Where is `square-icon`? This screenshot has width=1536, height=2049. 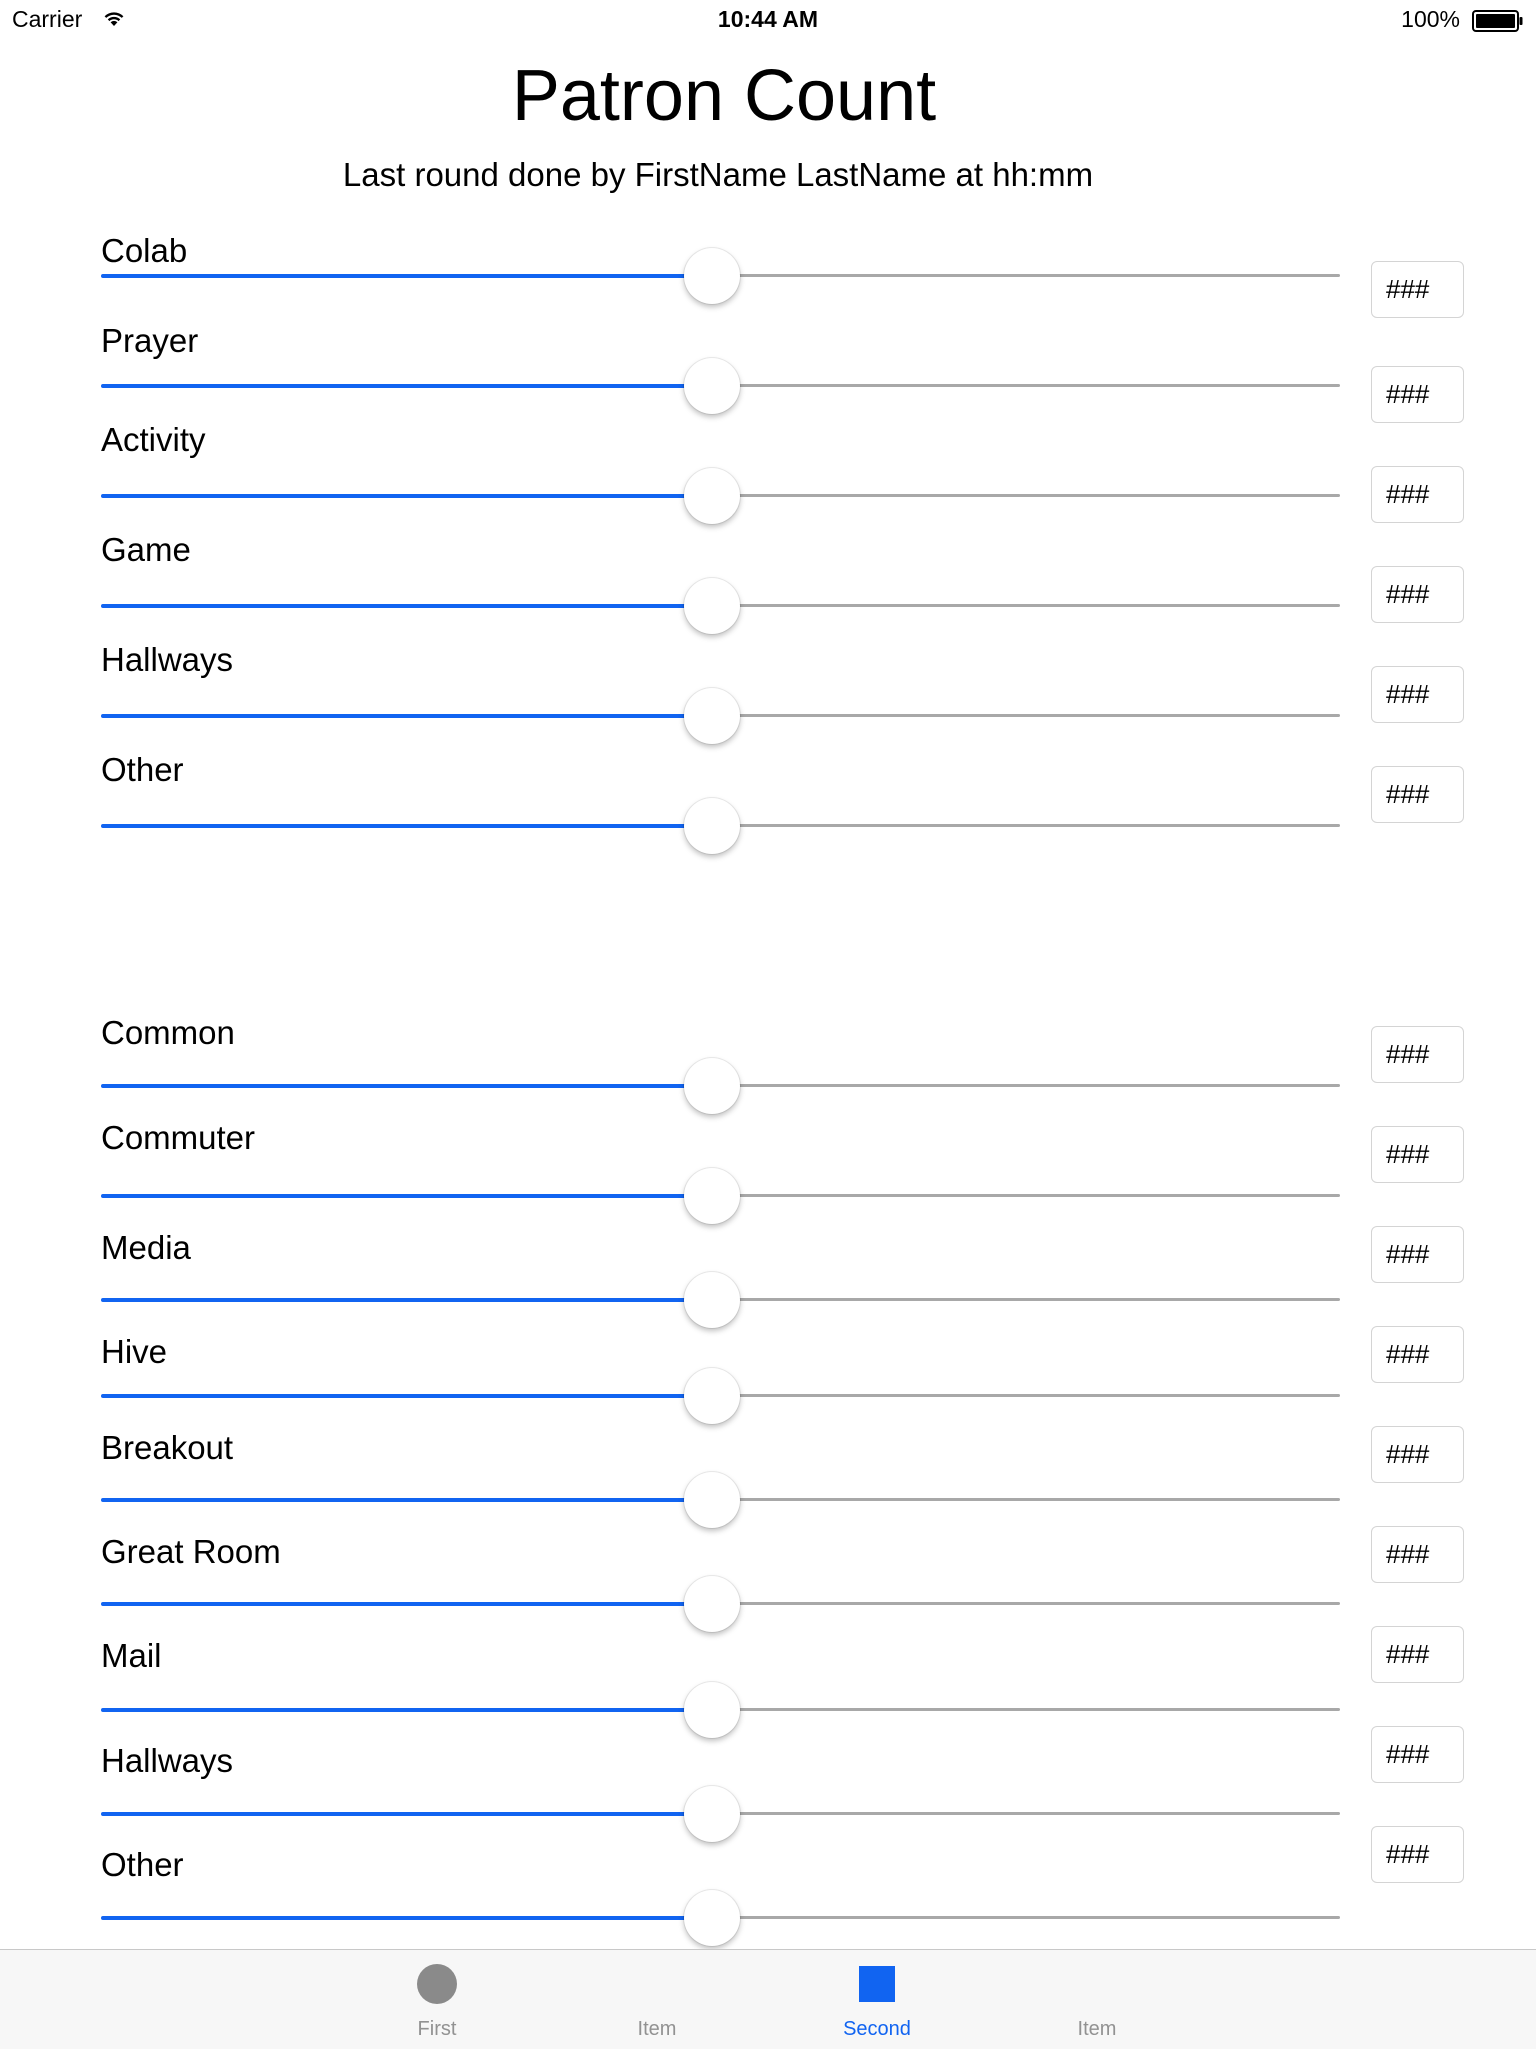
square-icon is located at coordinates (877, 1984).